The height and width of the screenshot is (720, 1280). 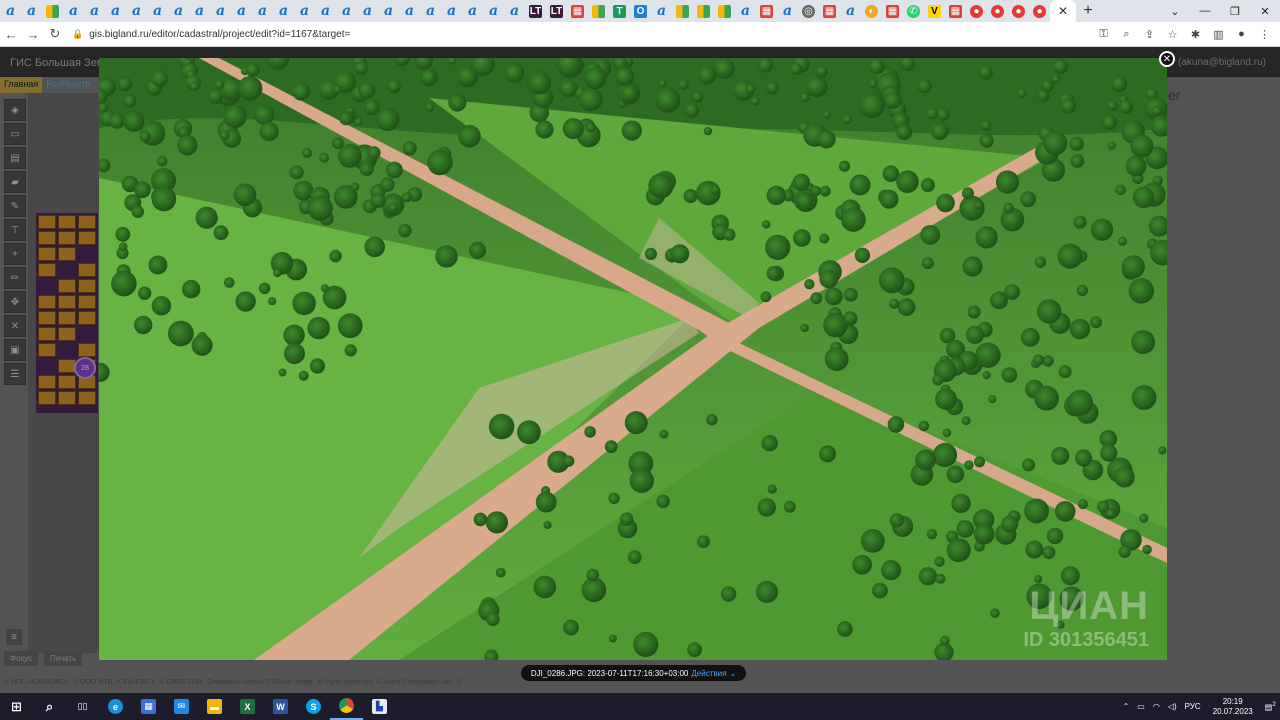 I want to click on browser-tab: ◐, so click(x=871, y=11).